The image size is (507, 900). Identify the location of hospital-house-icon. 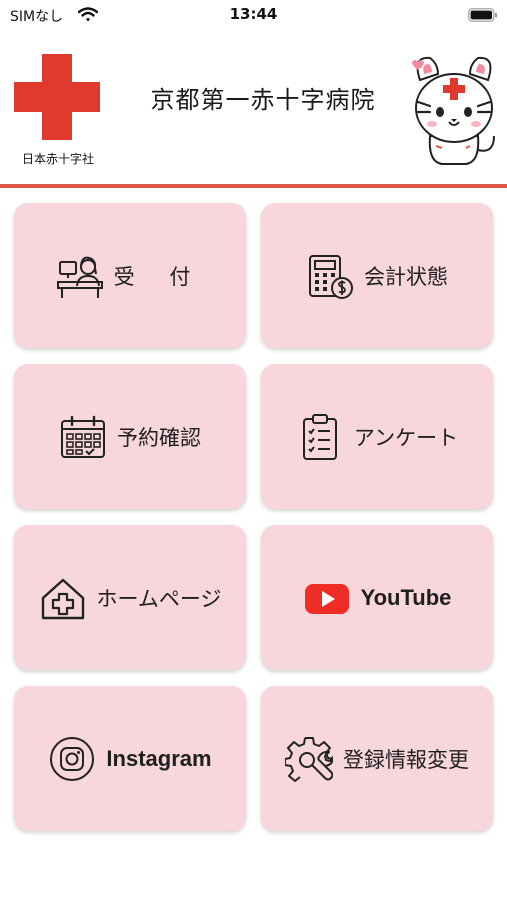
(62, 598).